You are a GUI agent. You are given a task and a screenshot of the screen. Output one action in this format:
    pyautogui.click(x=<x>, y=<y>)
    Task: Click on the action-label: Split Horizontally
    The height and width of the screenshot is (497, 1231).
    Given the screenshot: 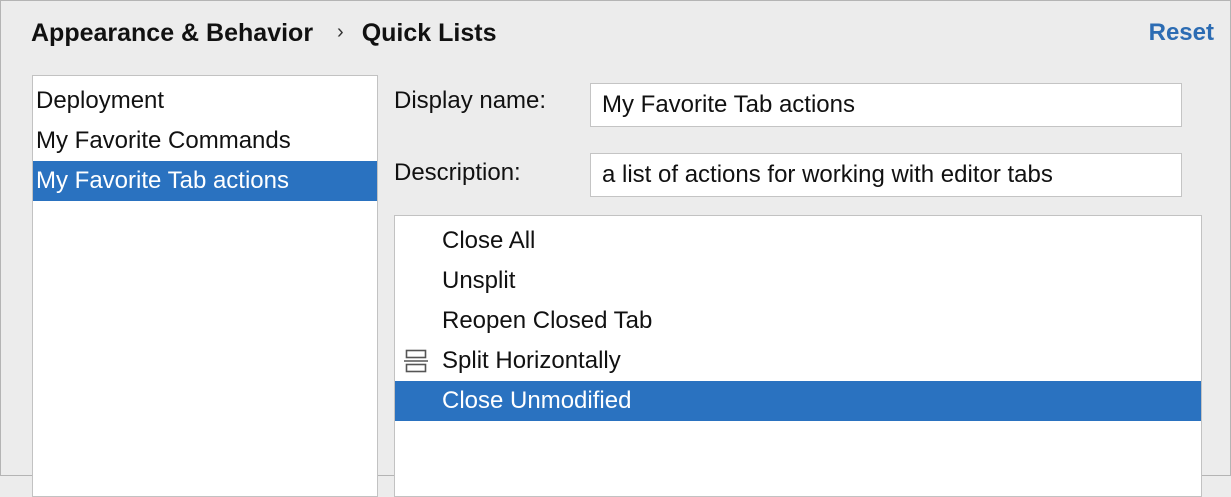 What is the action you would take?
    pyautogui.click(x=531, y=360)
    